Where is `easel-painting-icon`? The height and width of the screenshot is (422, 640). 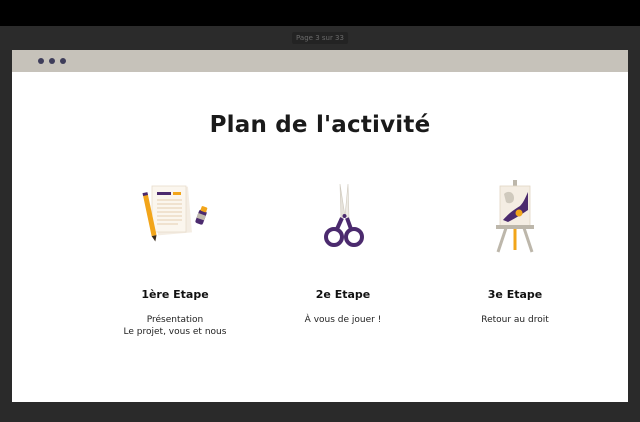
easel-painting-icon is located at coordinates (515, 217).